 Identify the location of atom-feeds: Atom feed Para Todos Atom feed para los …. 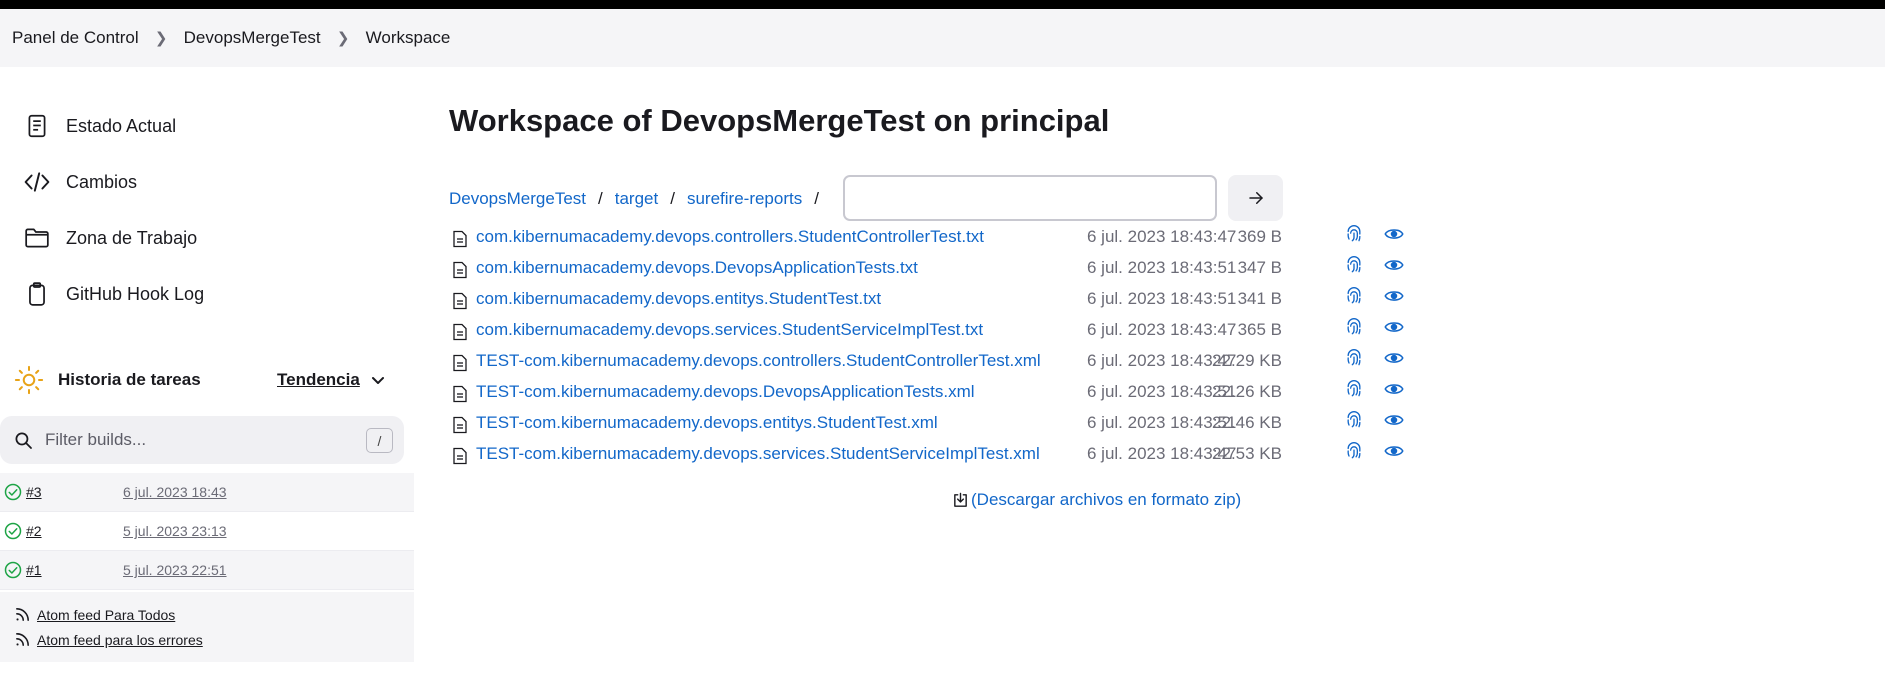
(207, 627).